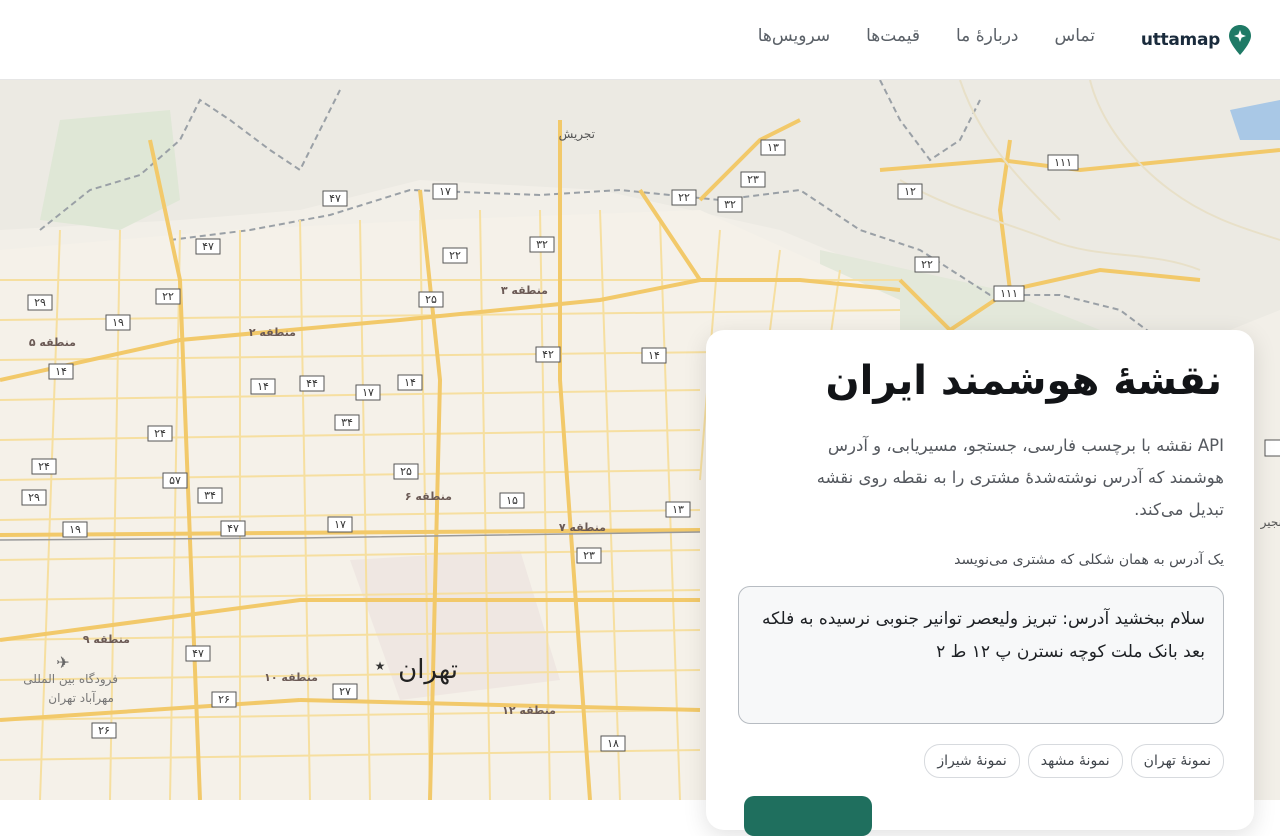 Image resolution: width=1280 pixels, height=836 pixels. What do you see at coordinates (529, 710) in the screenshot?
I see `svg-text: منطقه ۱۲` at bounding box center [529, 710].